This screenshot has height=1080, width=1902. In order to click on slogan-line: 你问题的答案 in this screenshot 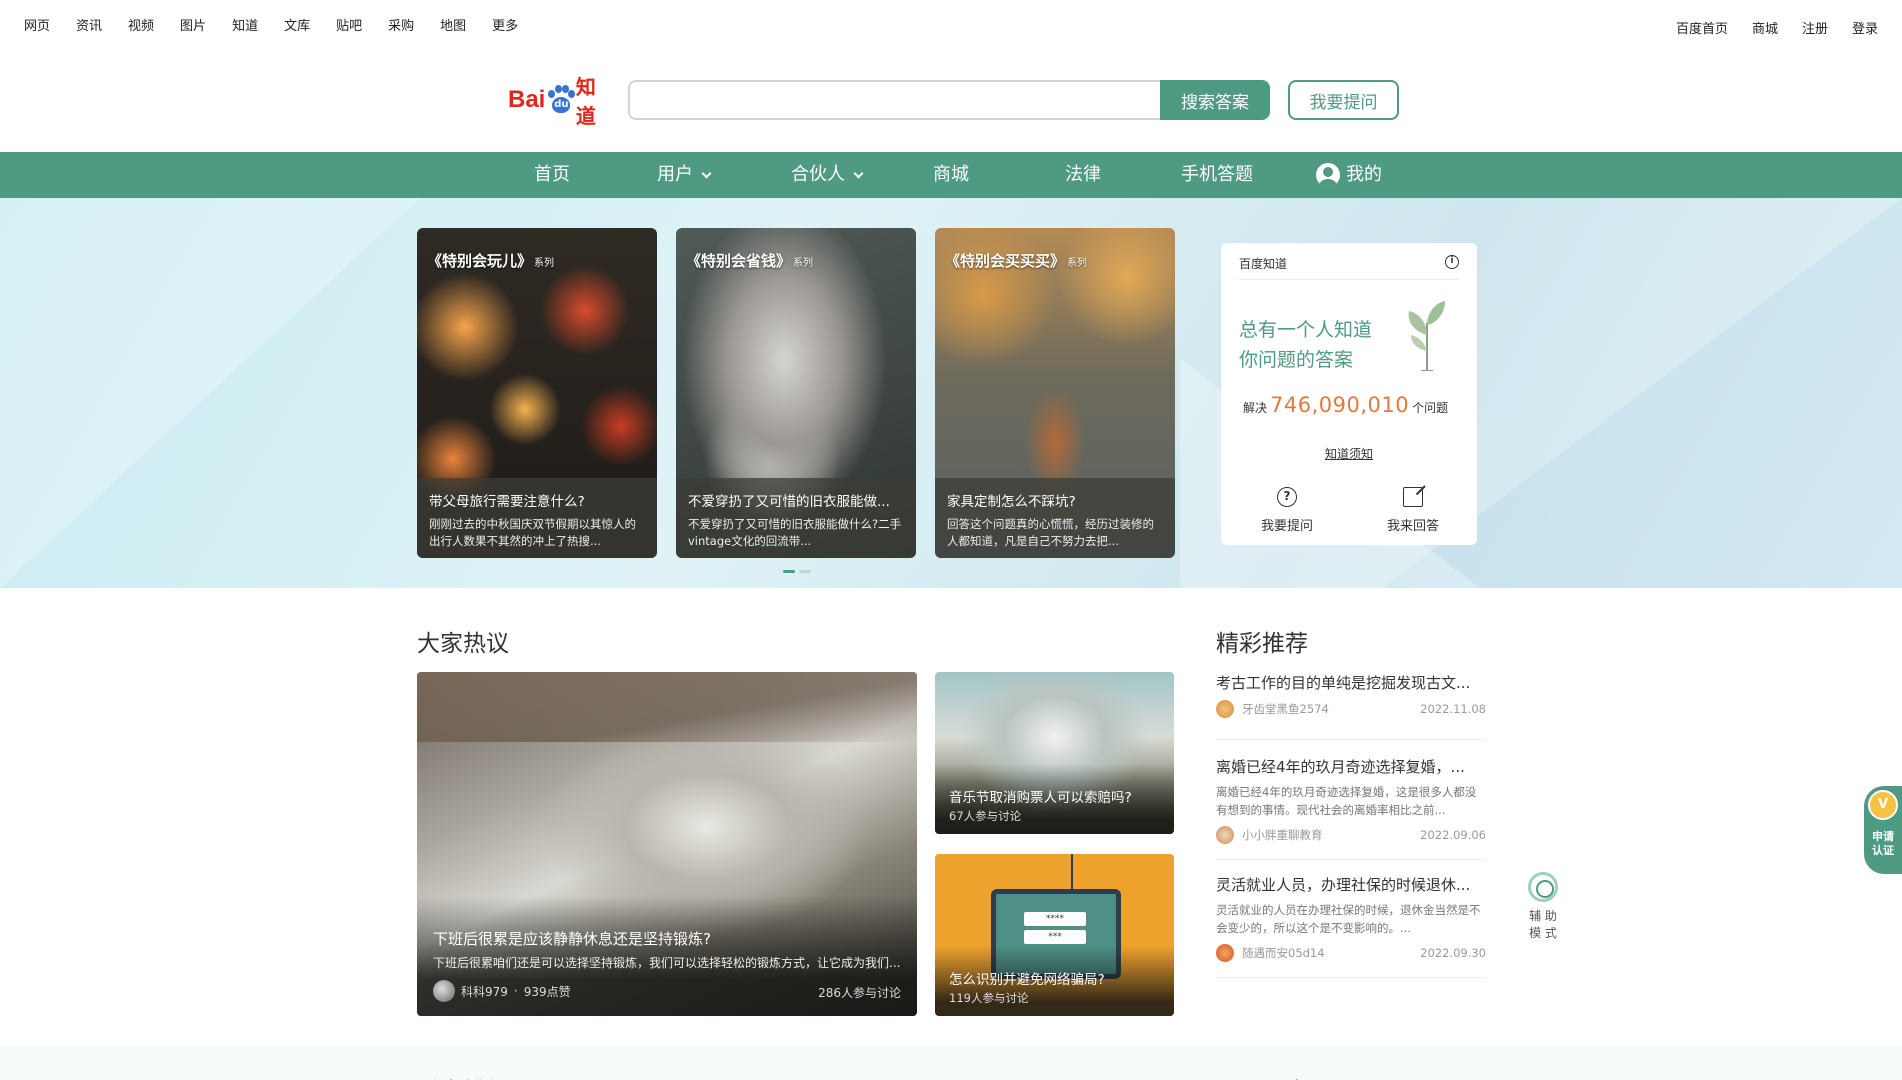, I will do `click(1296, 360)`.